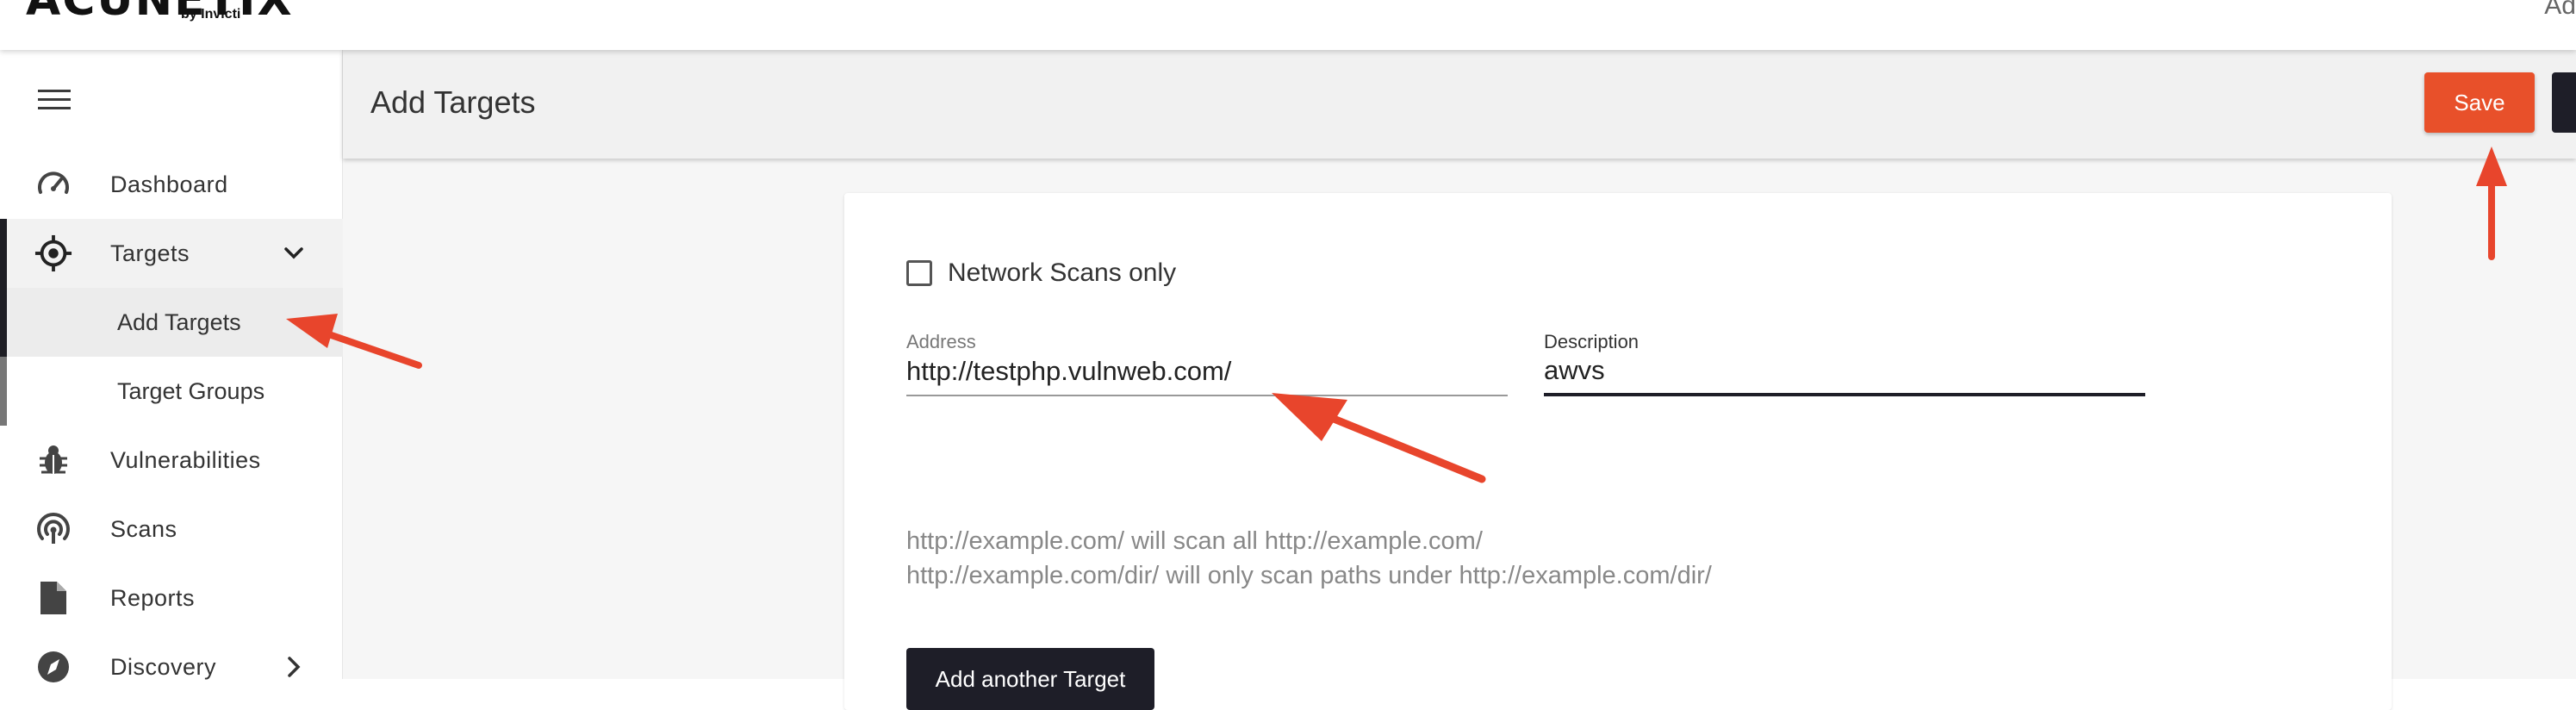 The height and width of the screenshot is (710, 2576). I want to click on top-bar: ACUNETIX by Invicti Ad, so click(1288, 25).